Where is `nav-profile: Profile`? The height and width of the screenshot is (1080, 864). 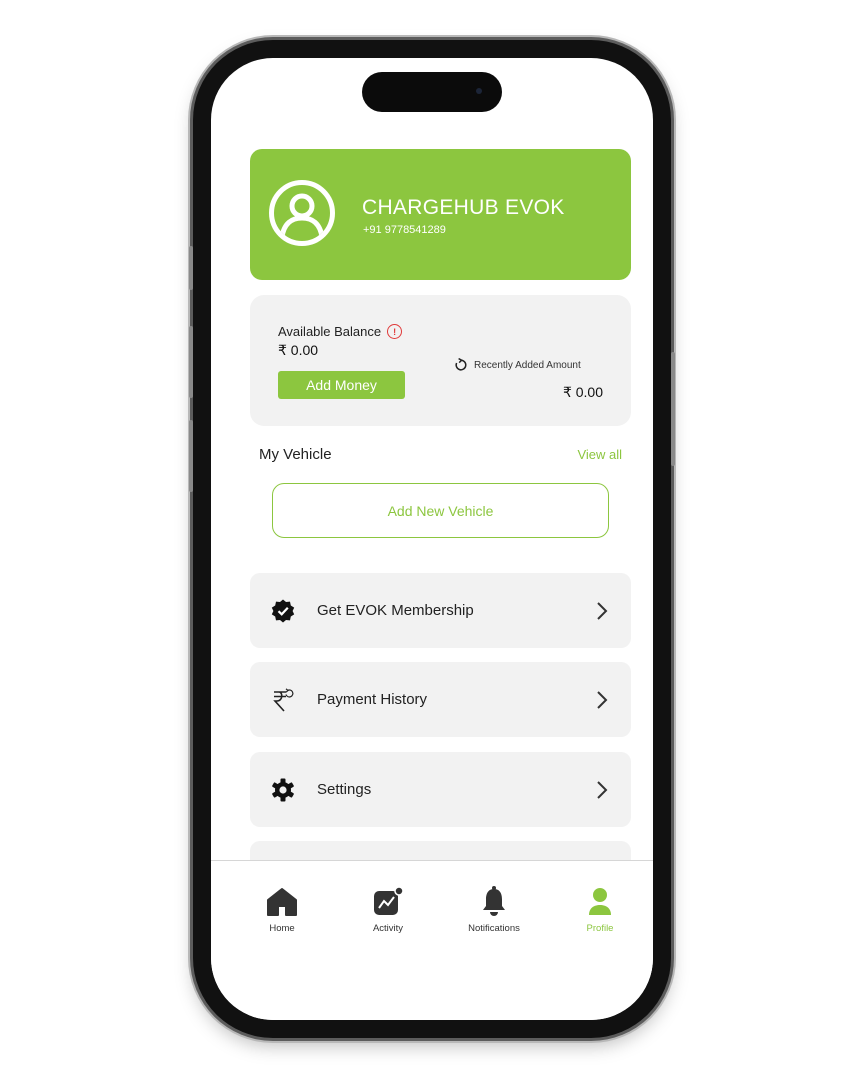 nav-profile: Profile is located at coordinates (600, 913).